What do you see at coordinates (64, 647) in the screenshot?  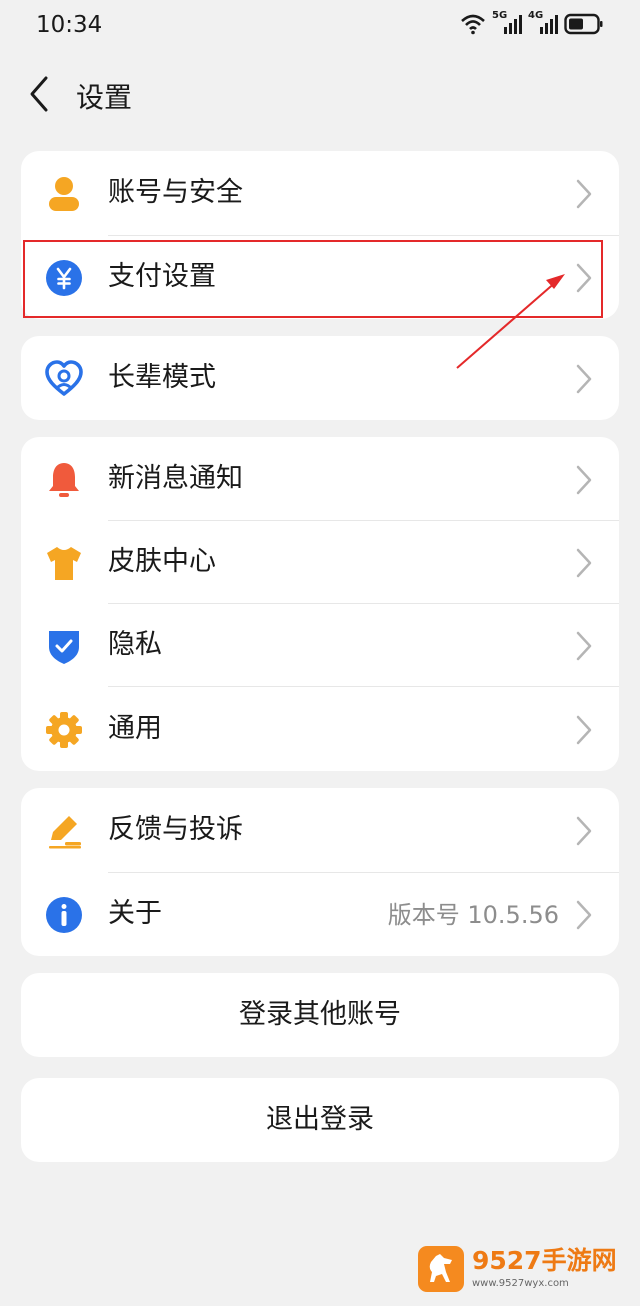 I see `shield-icon` at bounding box center [64, 647].